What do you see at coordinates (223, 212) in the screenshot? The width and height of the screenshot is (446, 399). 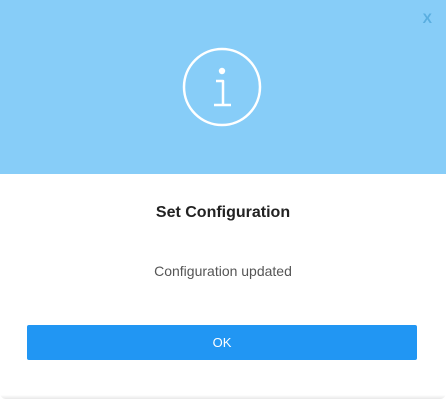 I see `dialog-title: Set Configuration` at bounding box center [223, 212].